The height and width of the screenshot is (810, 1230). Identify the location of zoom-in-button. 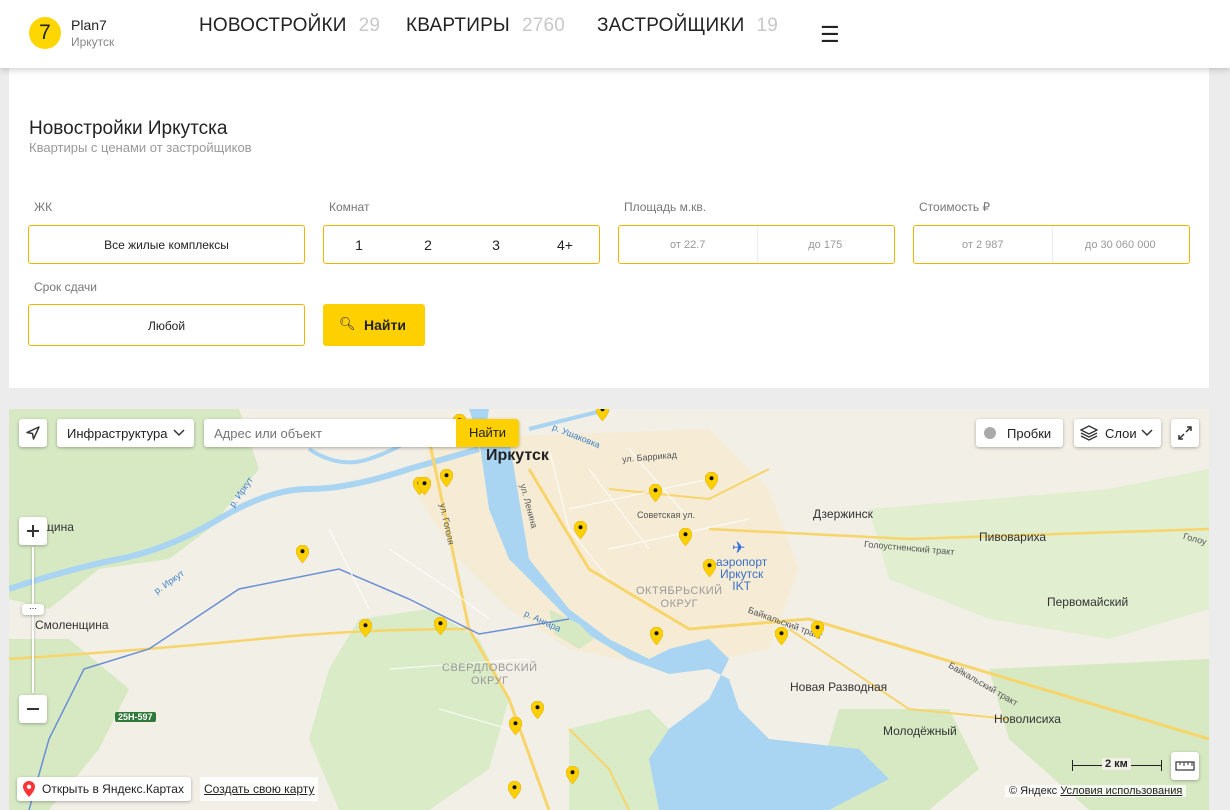
(33, 531).